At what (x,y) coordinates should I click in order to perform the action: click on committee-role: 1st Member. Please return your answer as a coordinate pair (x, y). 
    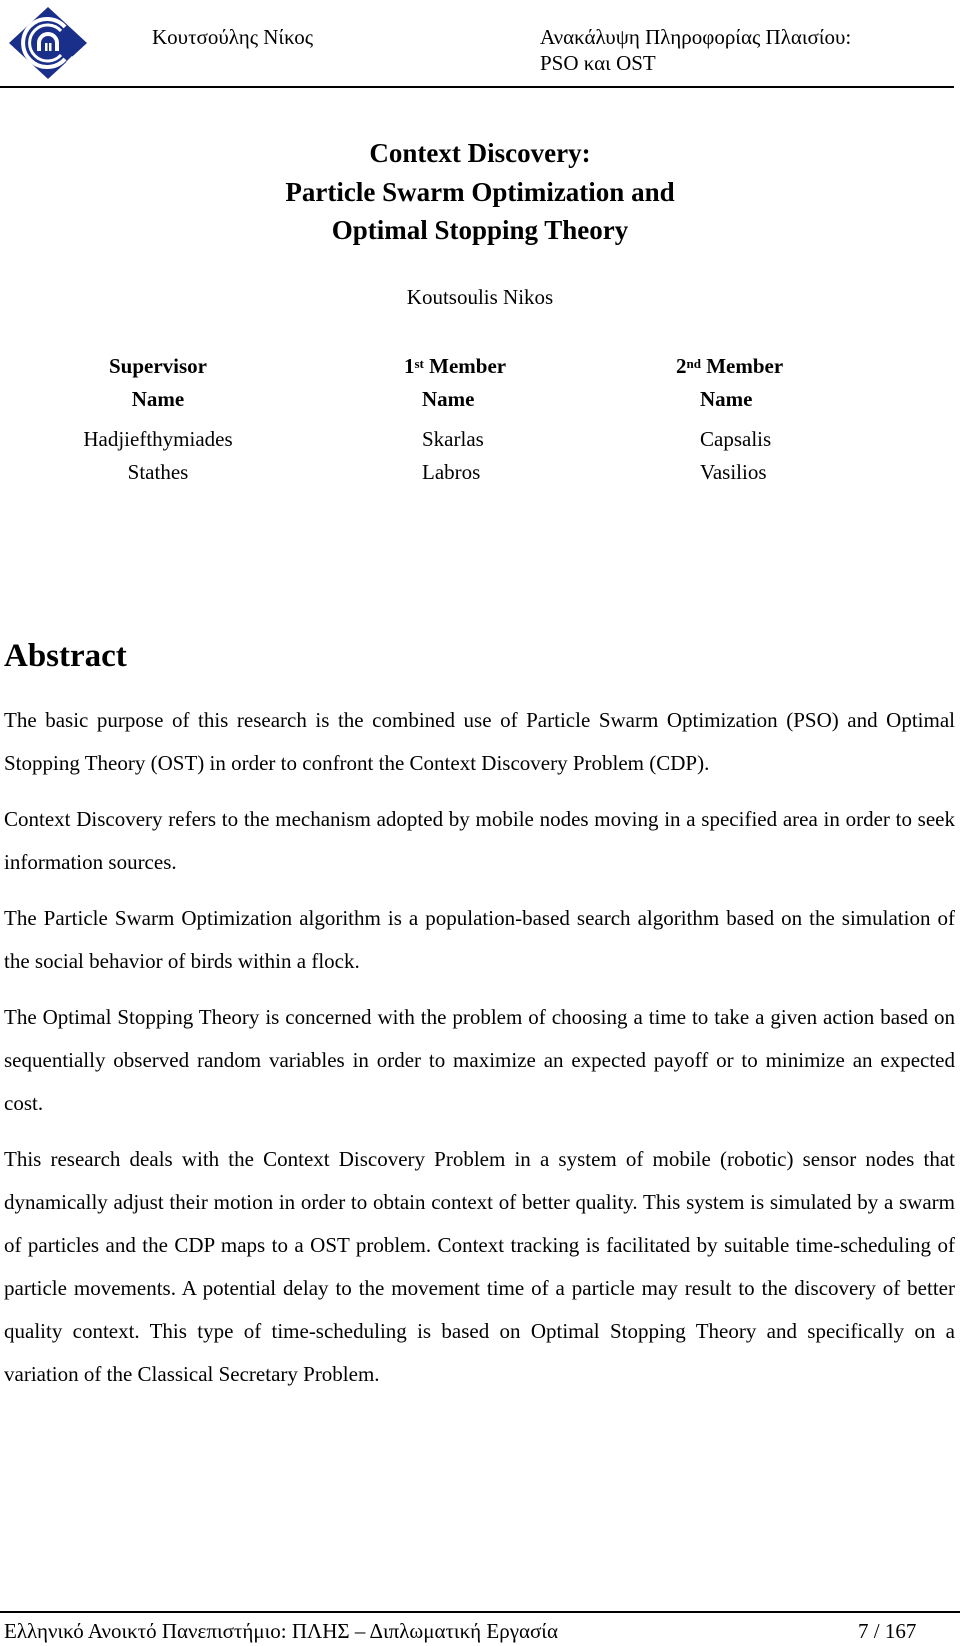
    Looking at the image, I should click on (563, 366).